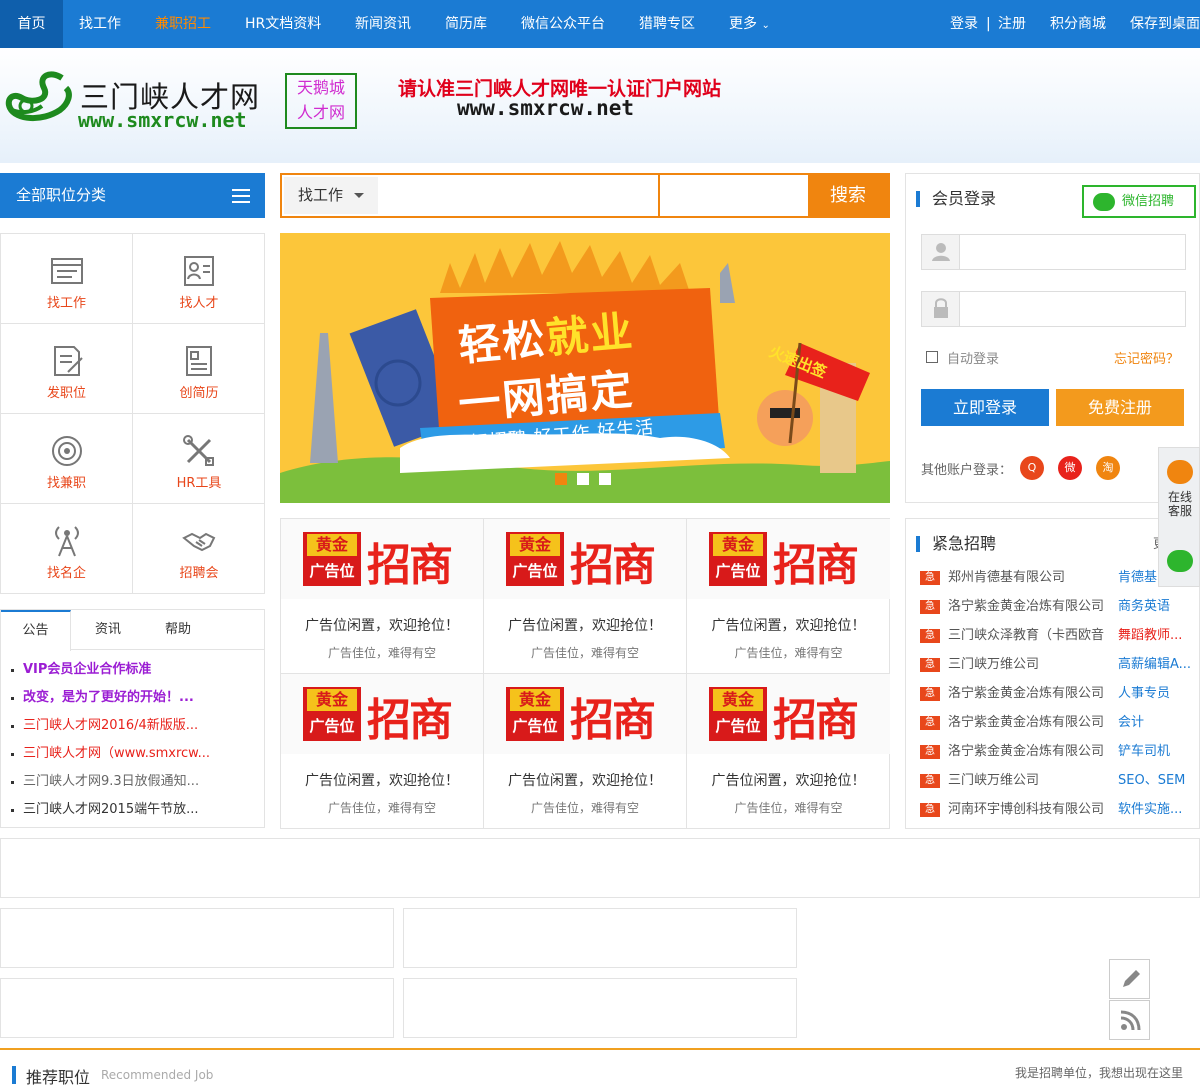 The height and width of the screenshot is (1091, 1200). I want to click on feedback-button, so click(1129, 979).